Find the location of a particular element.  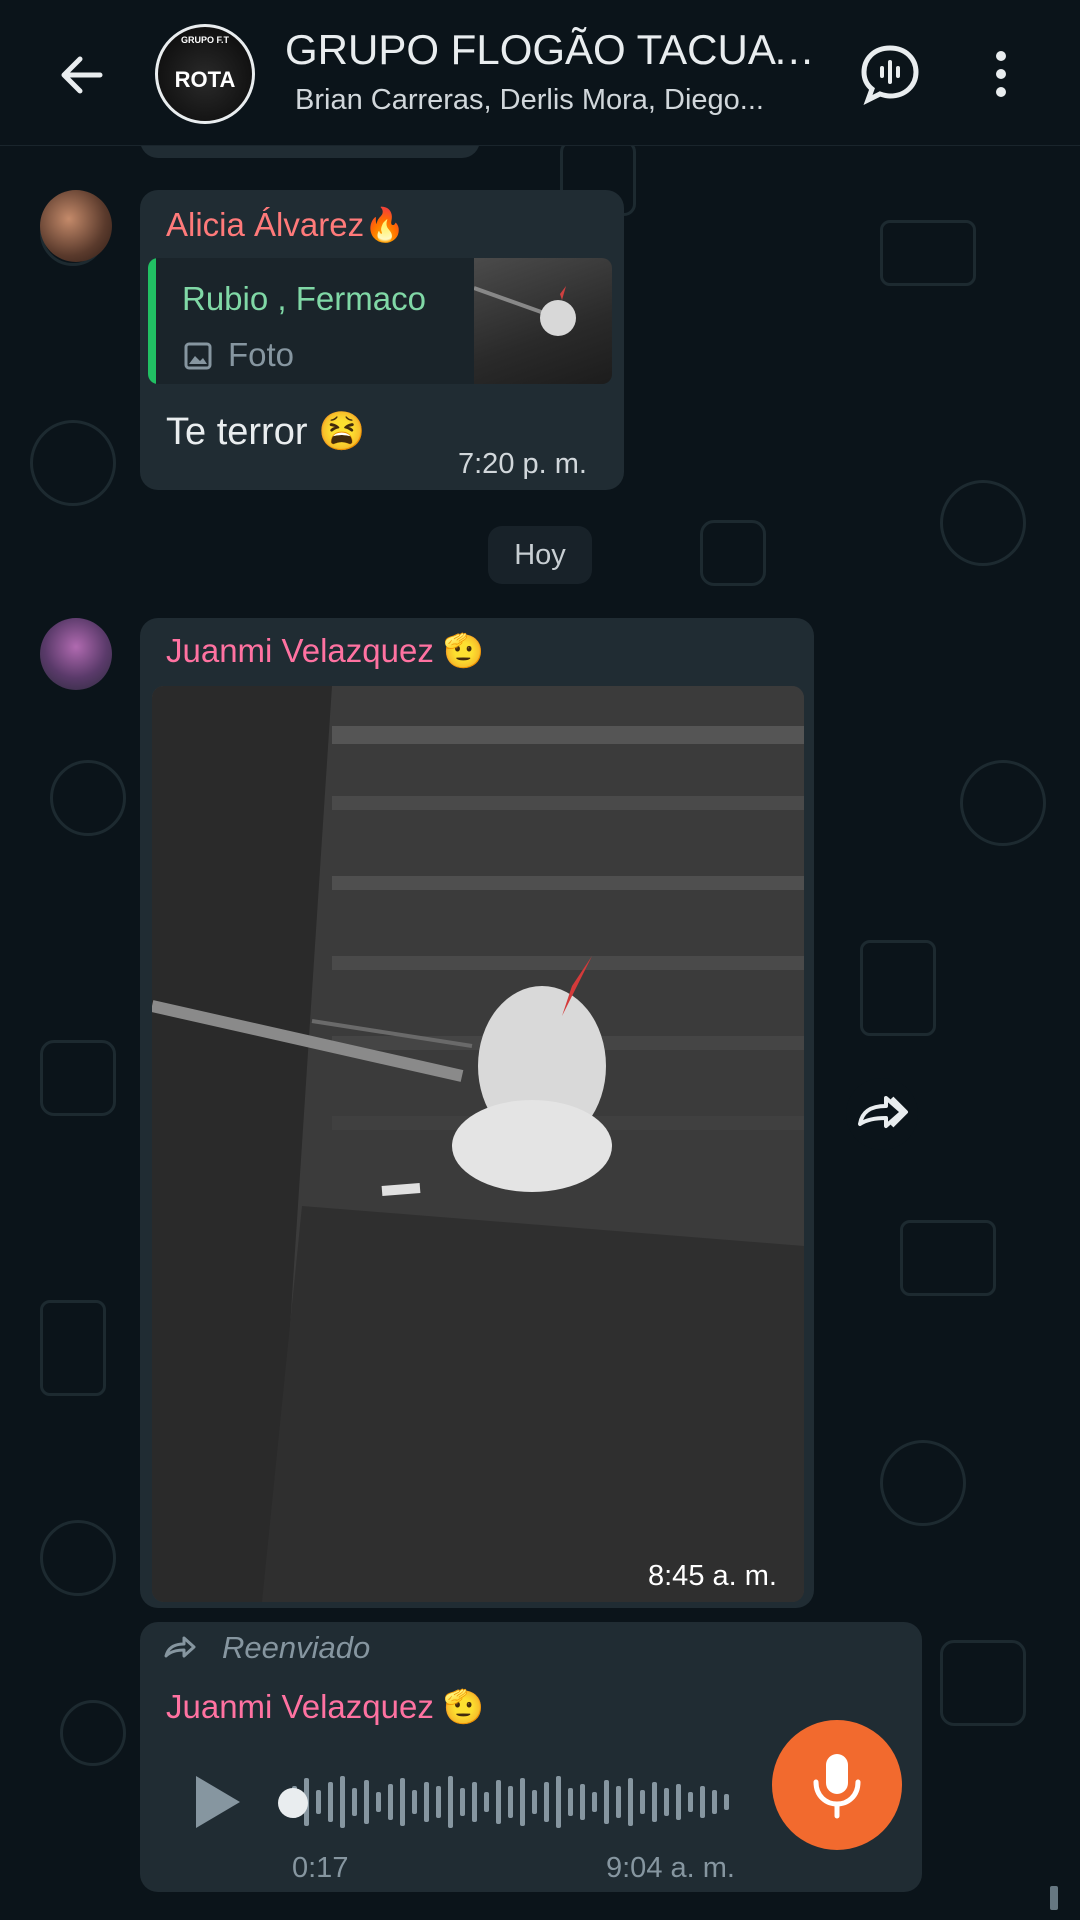

quote-type: Foto is located at coordinates (261, 354).